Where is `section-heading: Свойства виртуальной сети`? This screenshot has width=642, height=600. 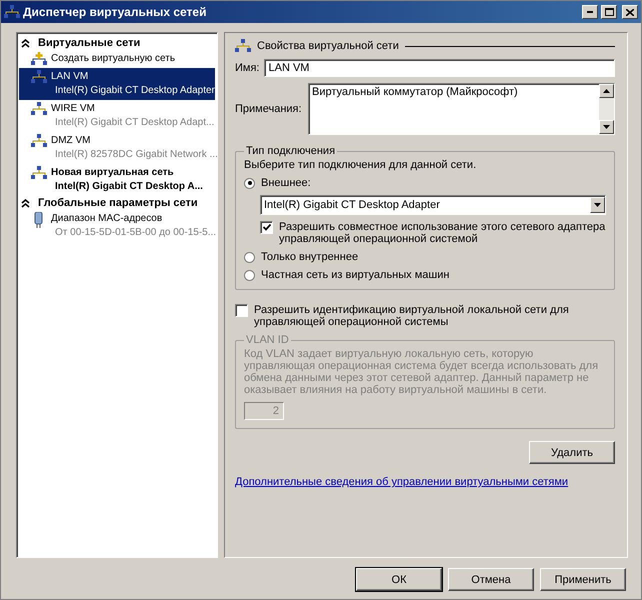
section-heading: Свойства виртуальной сети is located at coordinates (328, 46).